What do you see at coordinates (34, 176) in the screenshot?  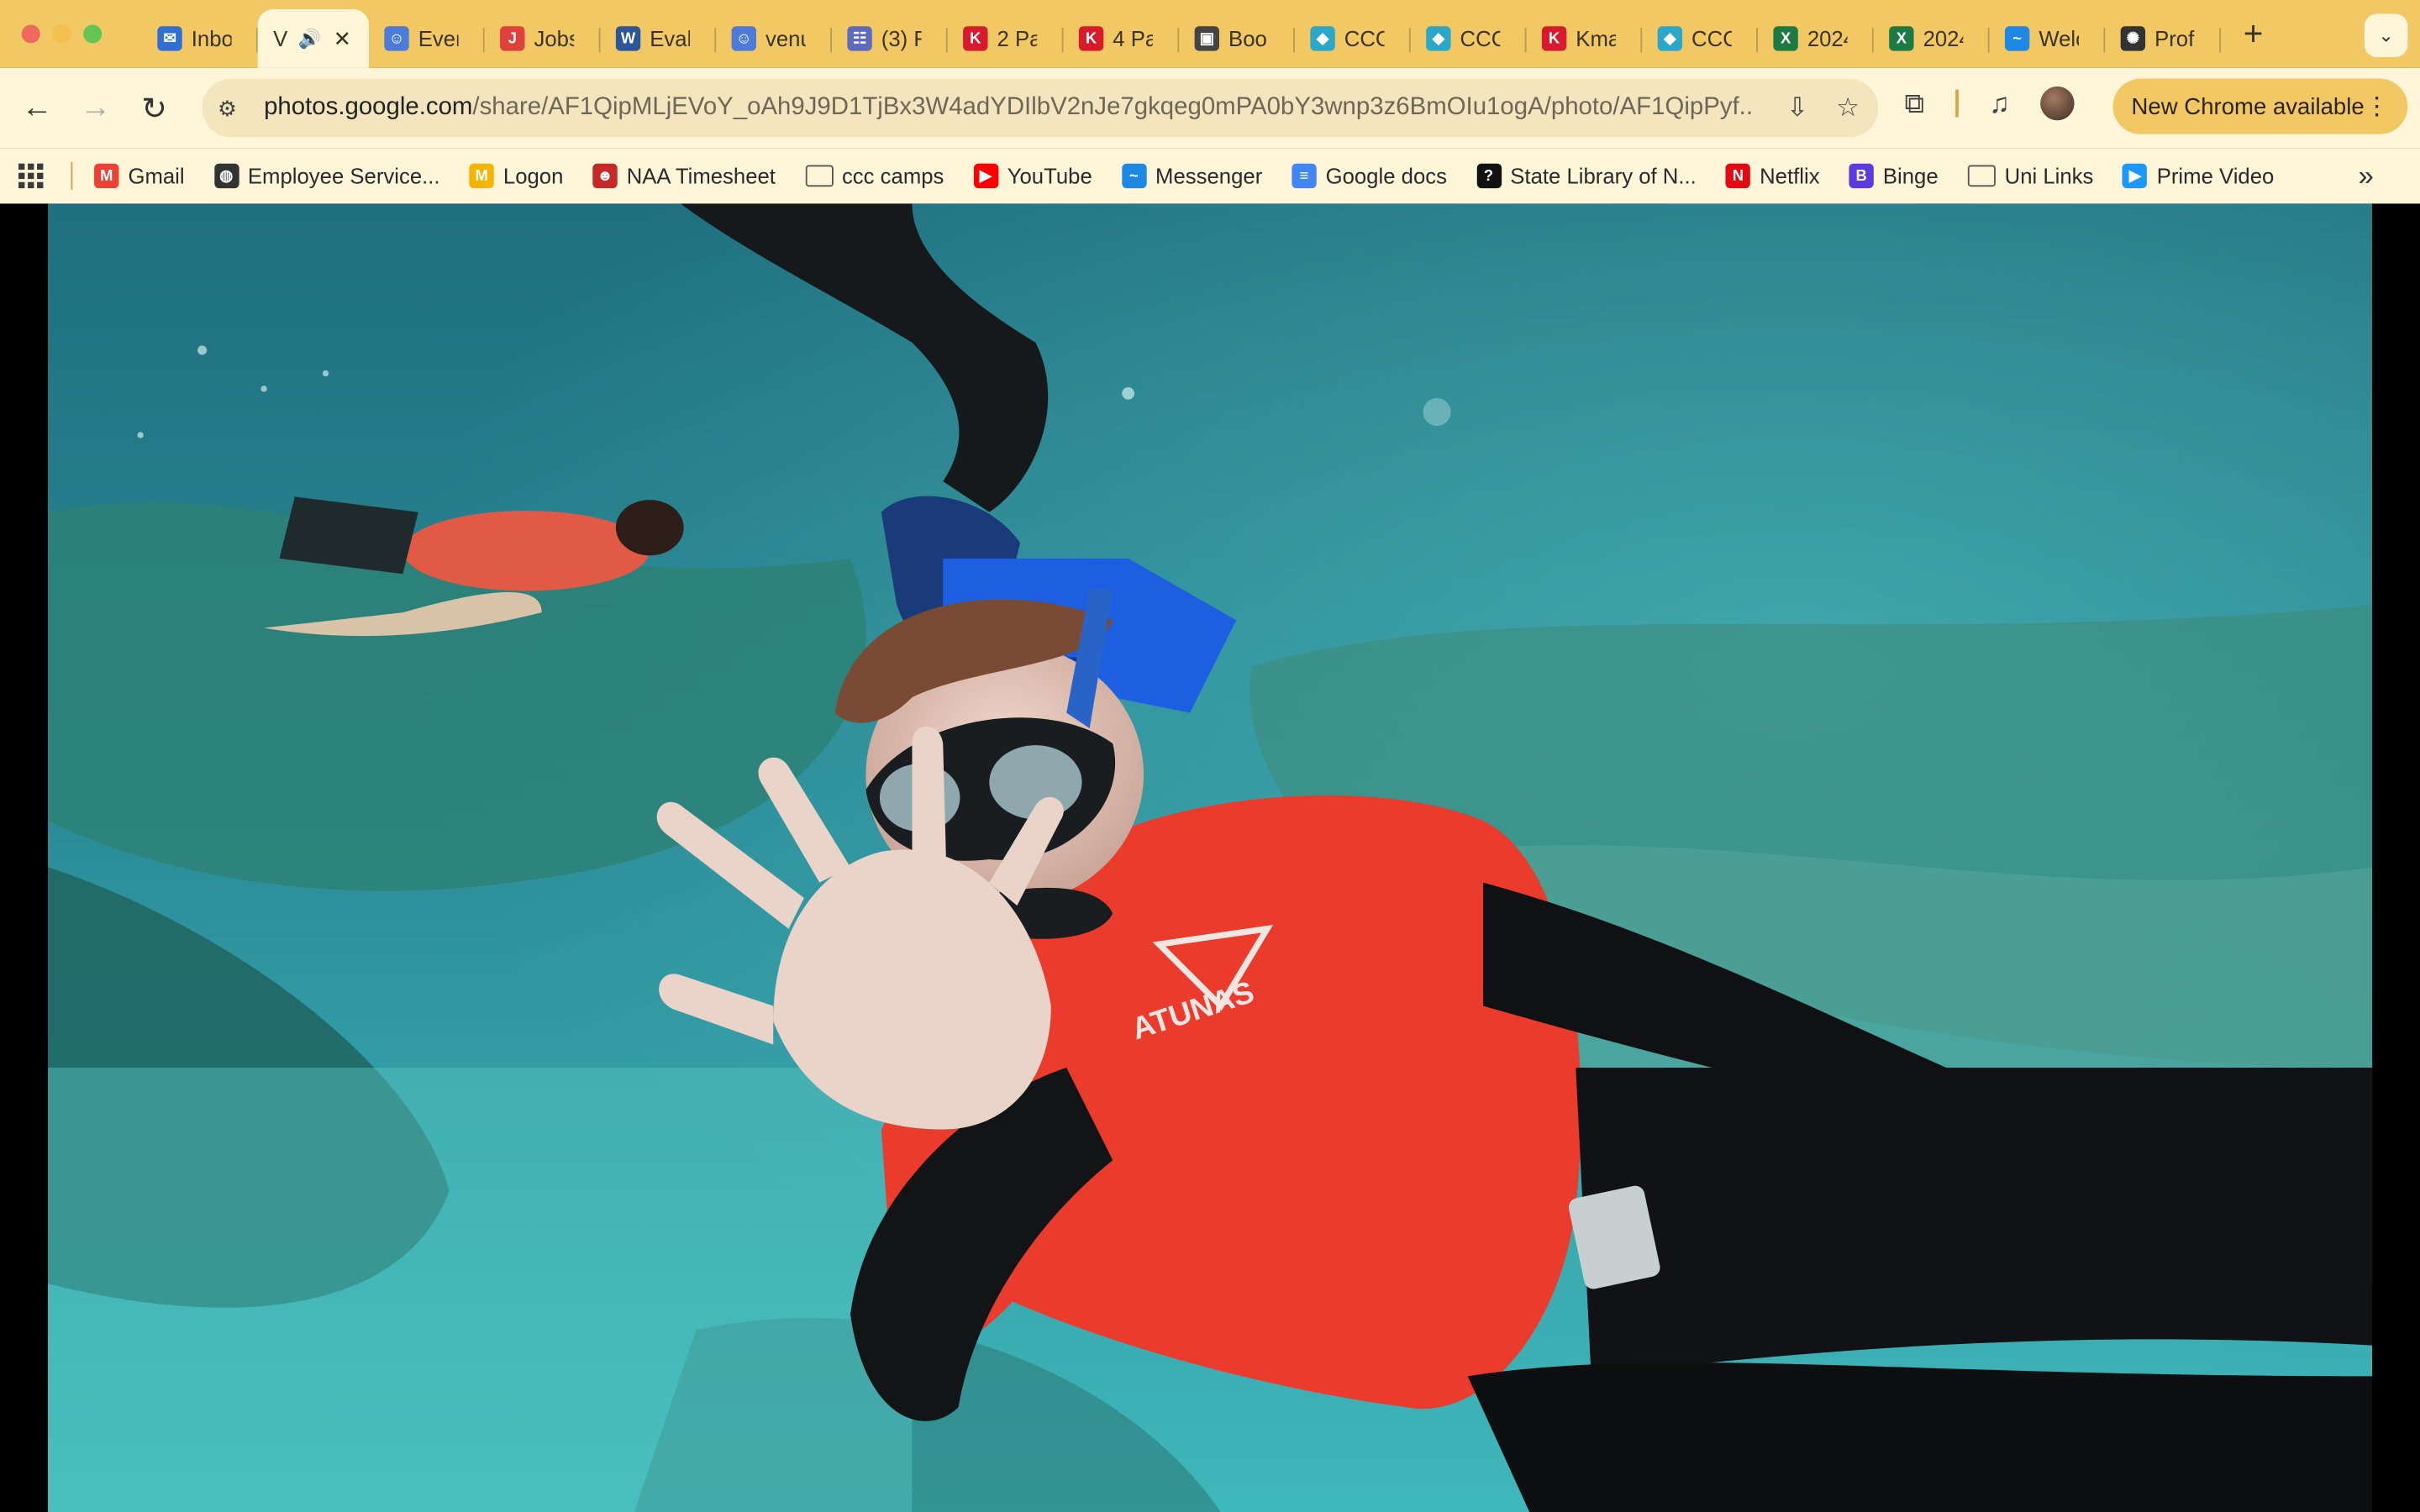 I see `apps-grid-icon` at bounding box center [34, 176].